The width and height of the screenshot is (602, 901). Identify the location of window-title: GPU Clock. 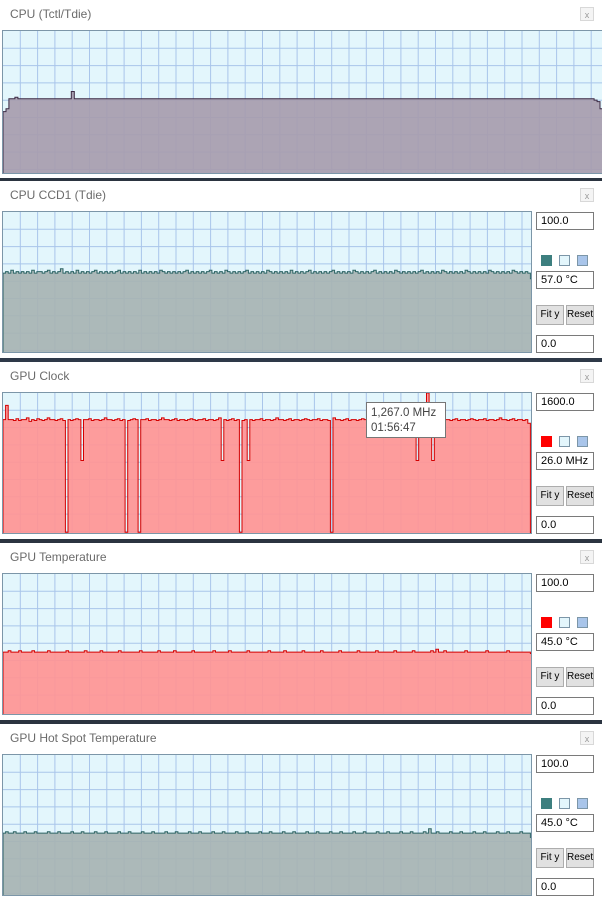
(40, 376).